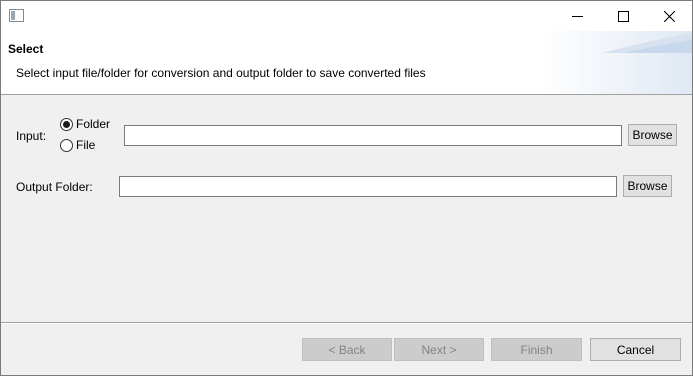 This screenshot has height=376, width=693. What do you see at coordinates (439, 349) in the screenshot?
I see `next-button: Next >` at bounding box center [439, 349].